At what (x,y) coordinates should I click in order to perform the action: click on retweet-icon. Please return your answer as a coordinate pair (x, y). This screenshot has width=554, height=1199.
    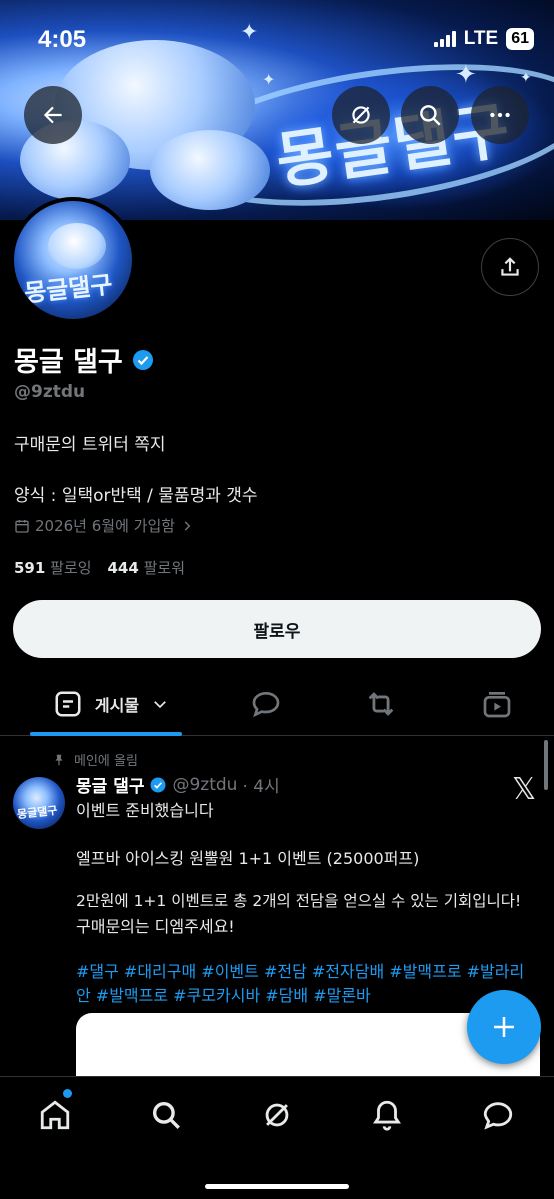
    Looking at the image, I should click on (381, 704).